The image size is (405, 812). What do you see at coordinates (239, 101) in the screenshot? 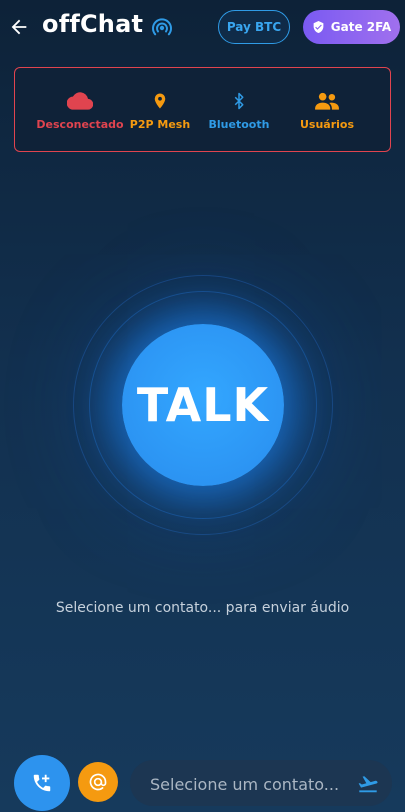
I see `bluetooth-icon` at bounding box center [239, 101].